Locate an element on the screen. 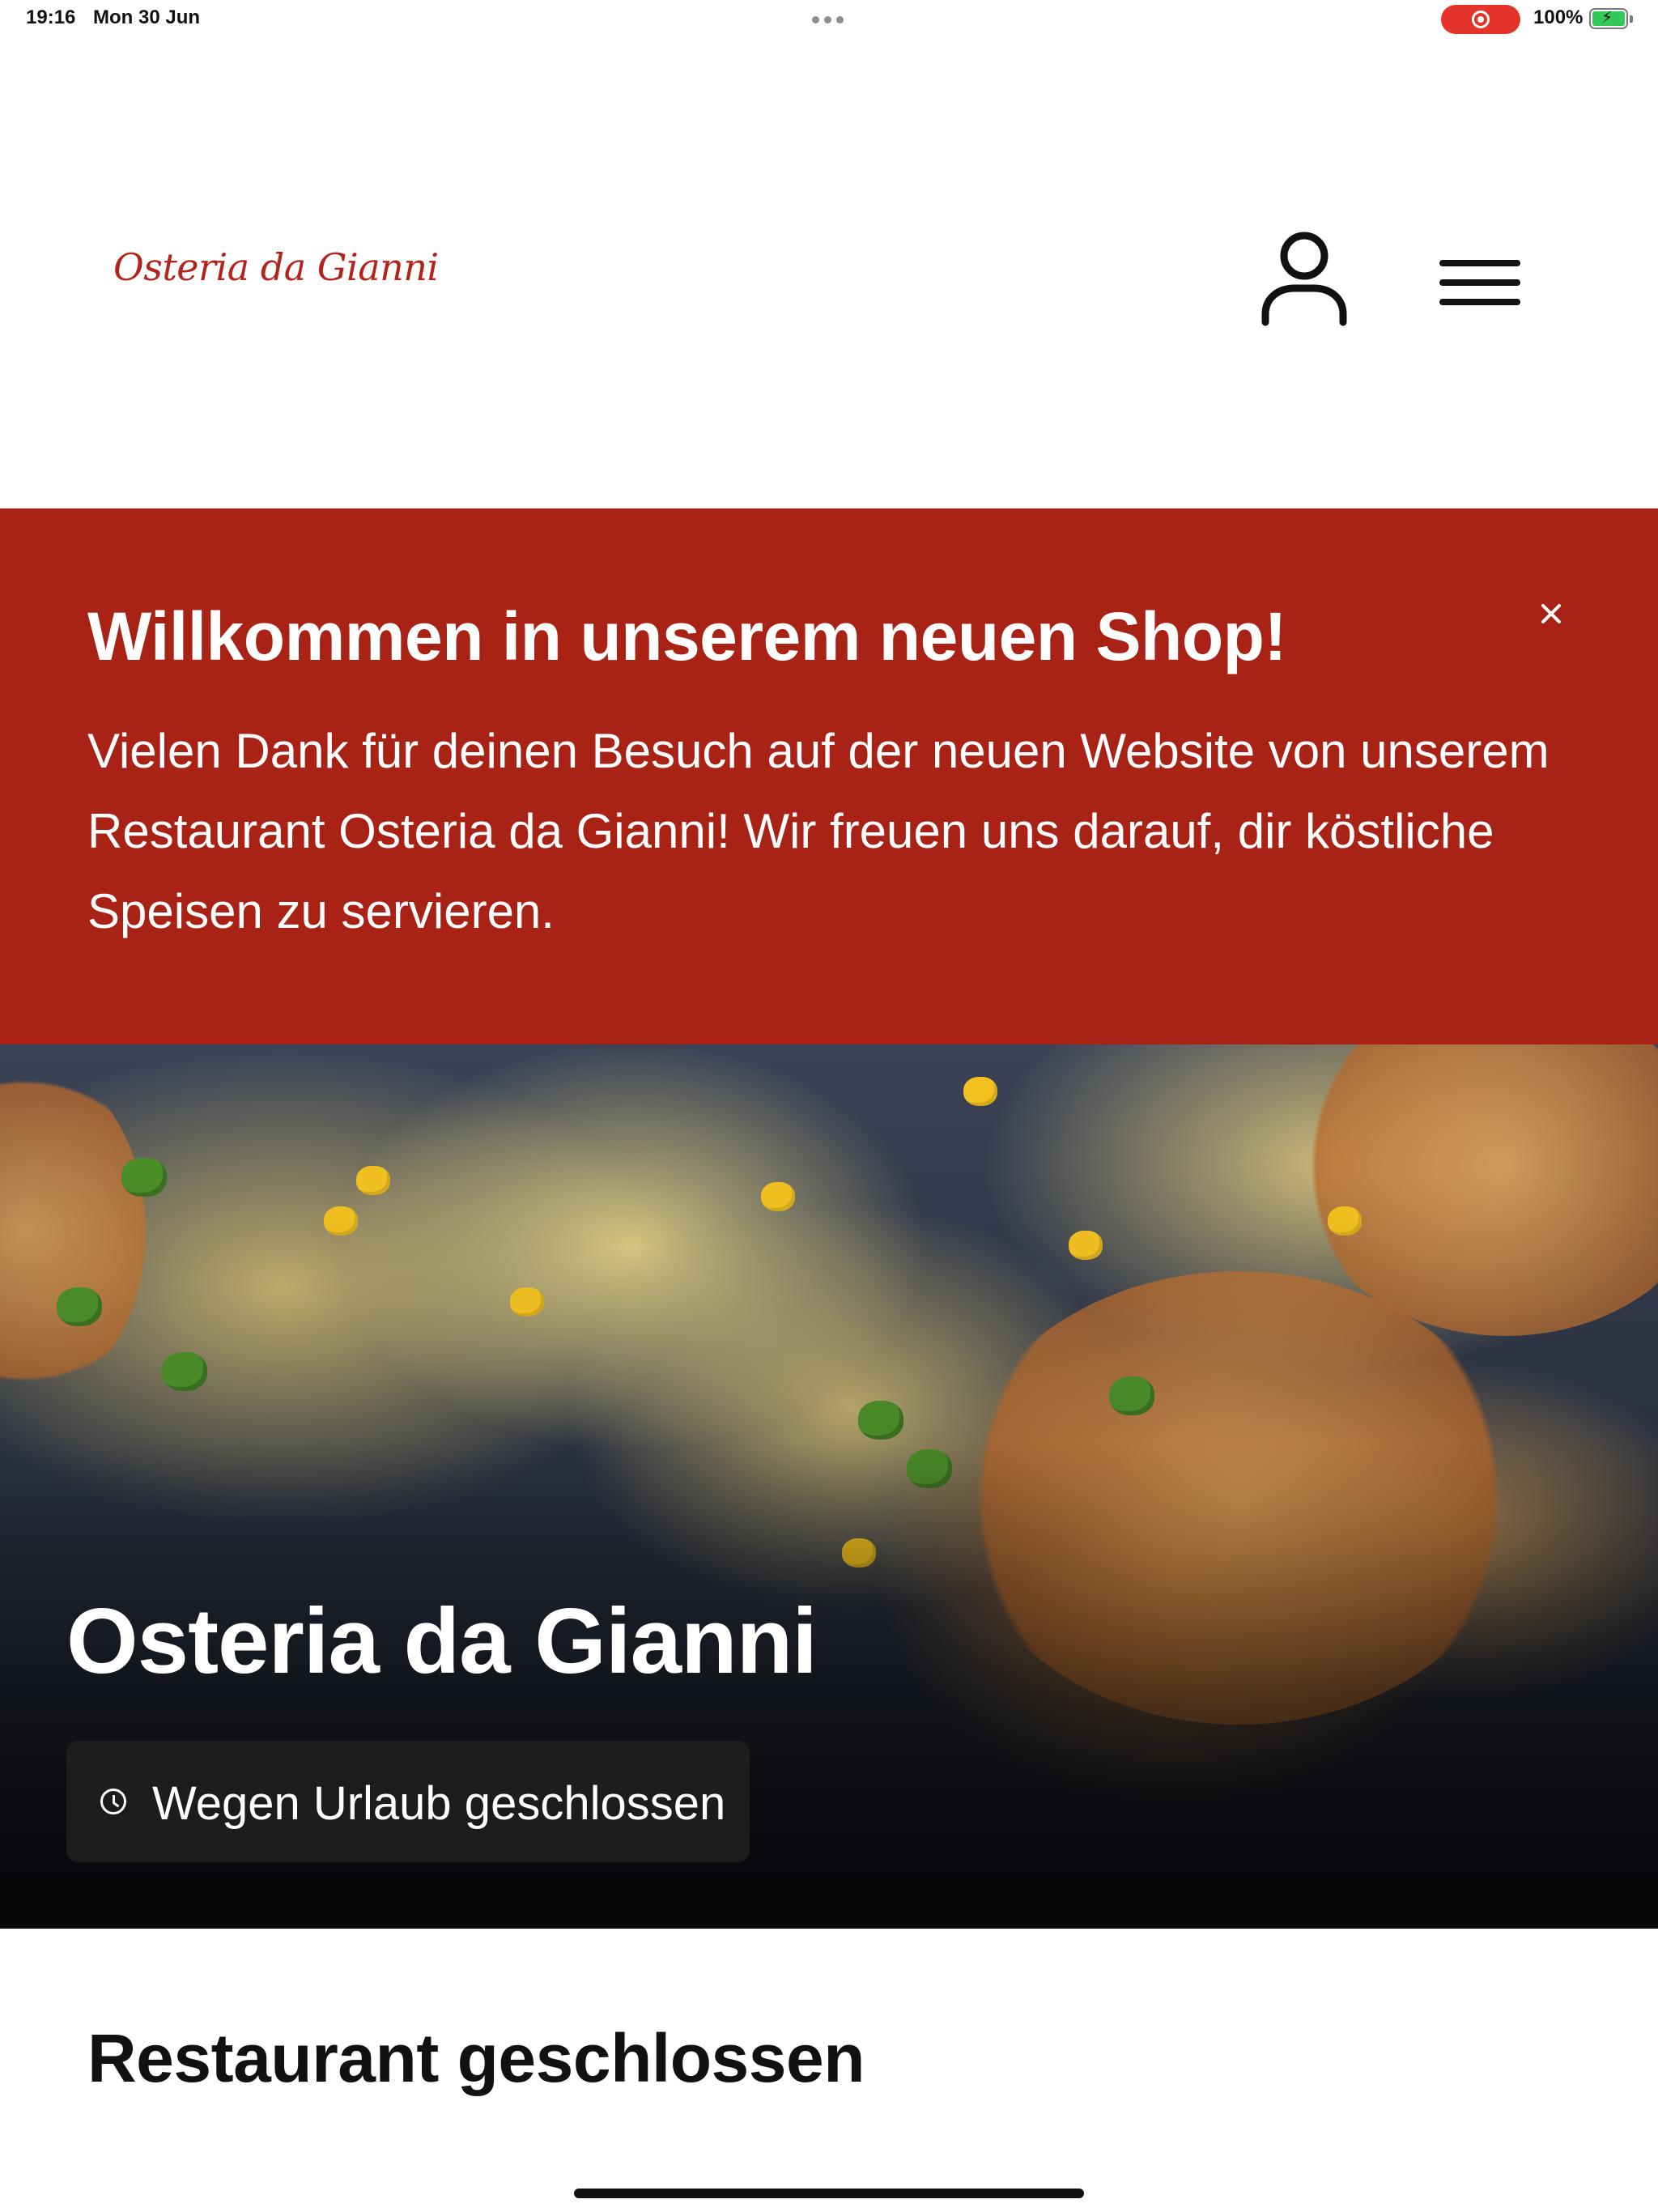  account-button is located at coordinates (1304, 276).